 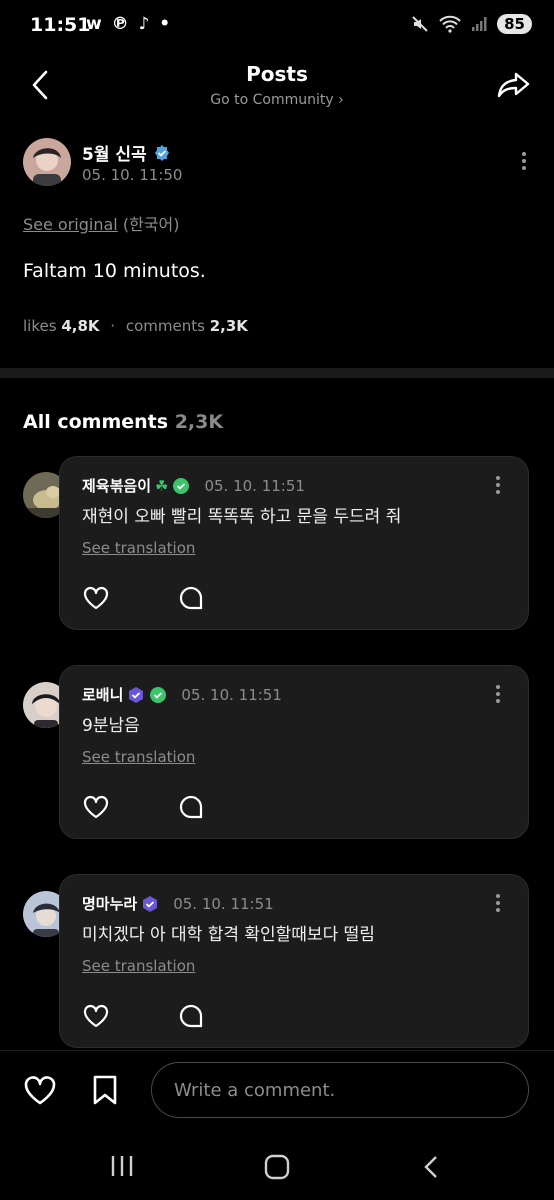 What do you see at coordinates (242, 517) in the screenshot?
I see `comment-text: 재현이 오빠 빨리 똑똑똑 하고 문을 두드려 줘` at bounding box center [242, 517].